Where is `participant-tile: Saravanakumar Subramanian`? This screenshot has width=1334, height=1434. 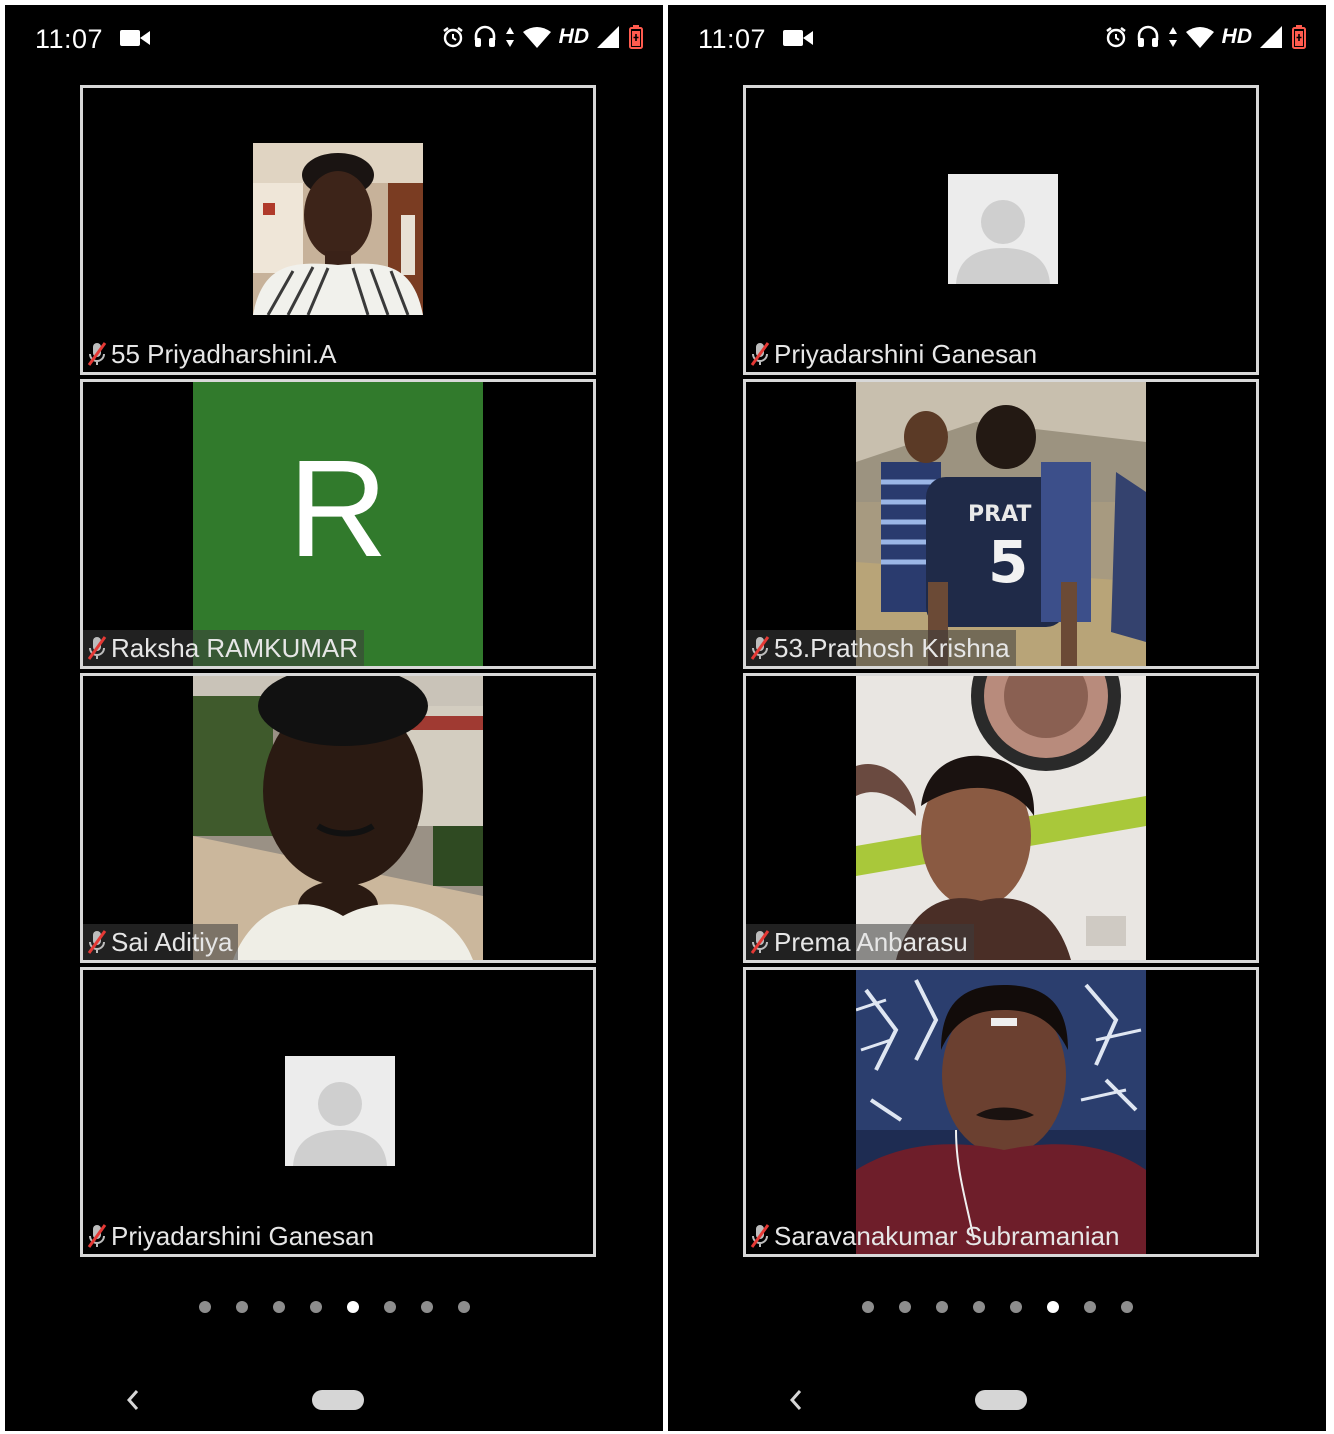
participant-tile: Saravanakumar Subramanian is located at coordinates (1001, 1112).